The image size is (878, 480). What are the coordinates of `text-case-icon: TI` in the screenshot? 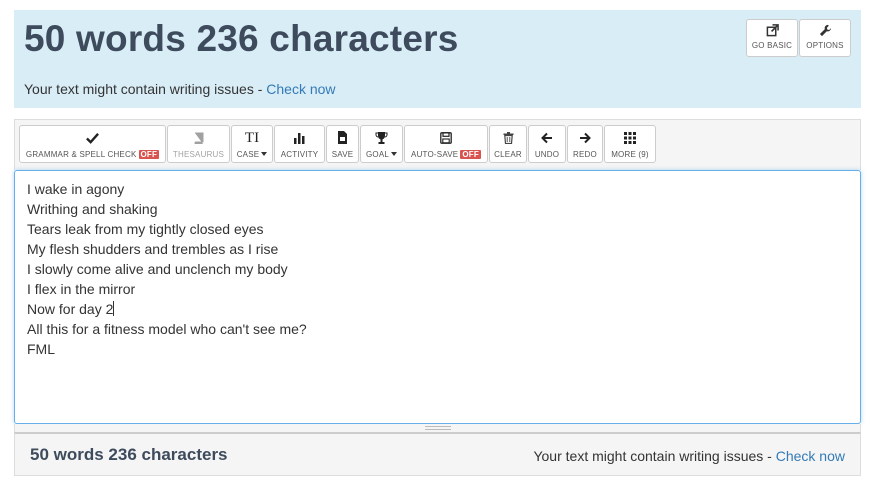 It's located at (252, 138).